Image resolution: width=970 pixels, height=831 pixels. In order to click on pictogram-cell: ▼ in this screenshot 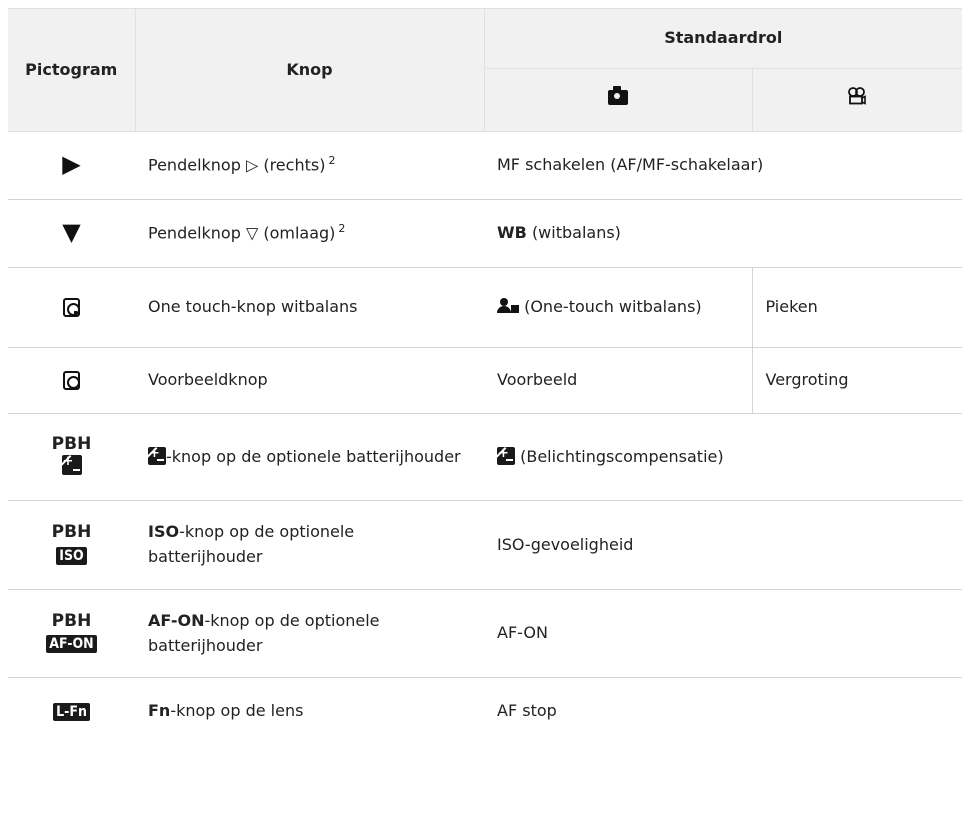, I will do `click(71, 233)`.